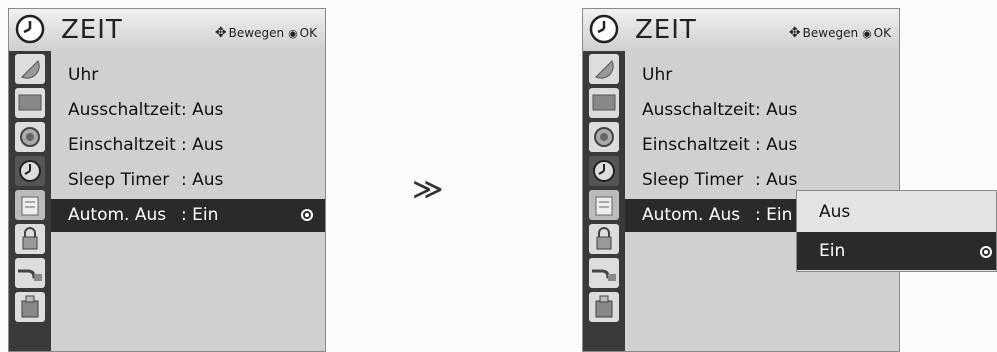 This screenshot has height=352, width=997. Describe the element at coordinates (835, 212) in the screenshot. I see `option-label: Aus` at that location.